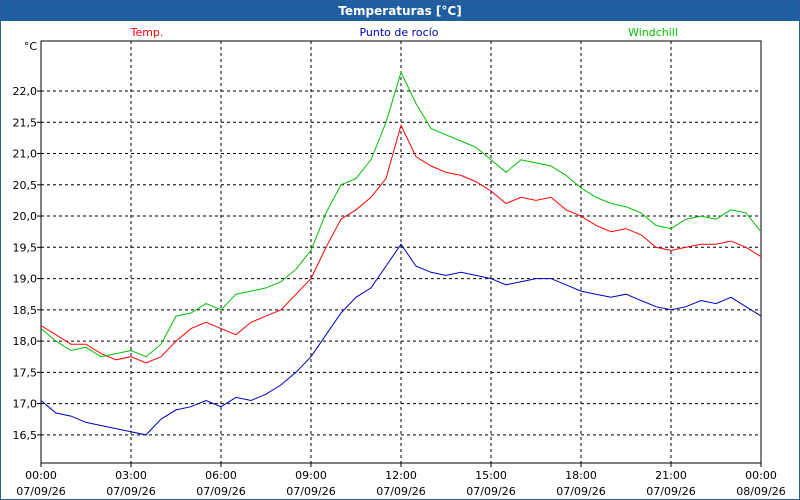 The width and height of the screenshot is (800, 500). Describe the element at coordinates (31, 46) in the screenshot. I see `y-unit-label: °C` at that location.